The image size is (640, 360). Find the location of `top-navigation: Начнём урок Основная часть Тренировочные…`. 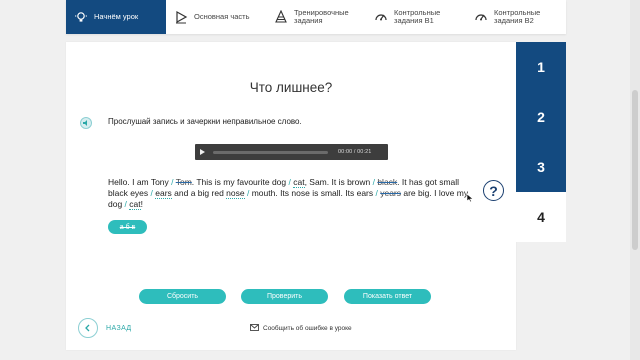

top-navigation: Начнём урок Основная часть Тренировочные… is located at coordinates (316, 17).